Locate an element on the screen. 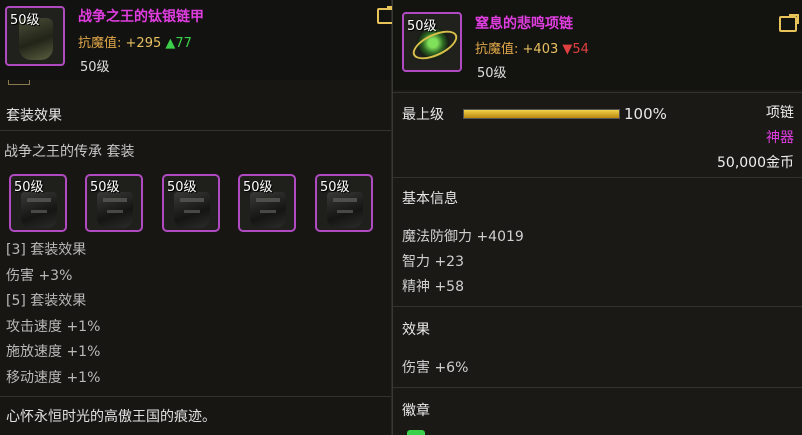 The height and width of the screenshot is (435, 802). basic-stat-line: 智力 +23 is located at coordinates (433, 262).